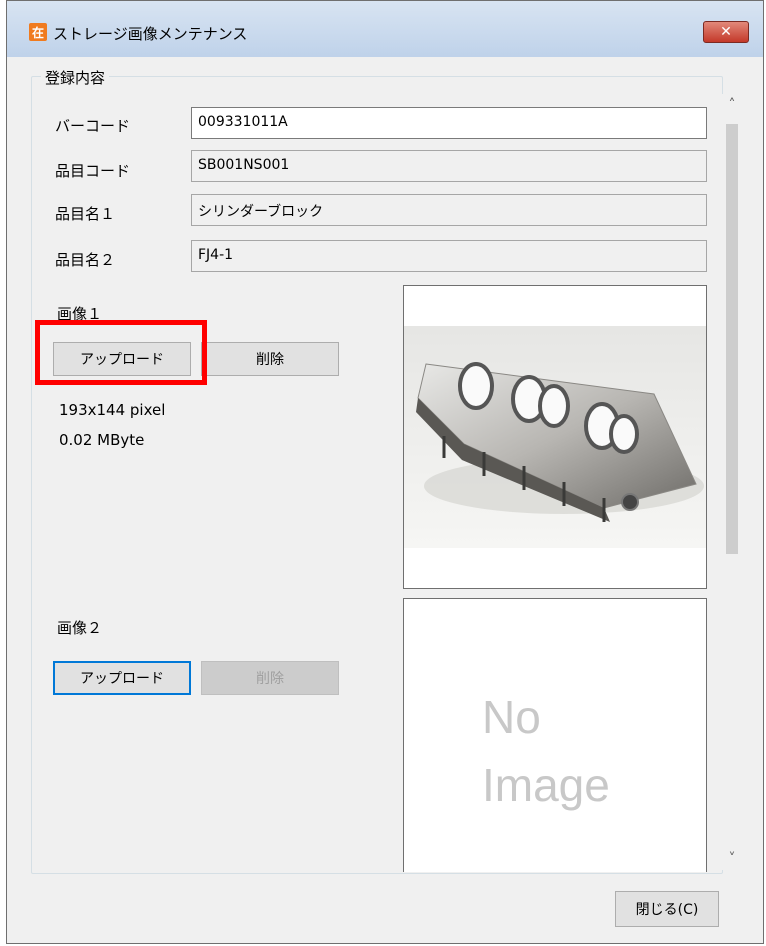  What do you see at coordinates (732, 859) in the screenshot?
I see `scroll-down-icon: ˅` at bounding box center [732, 859].